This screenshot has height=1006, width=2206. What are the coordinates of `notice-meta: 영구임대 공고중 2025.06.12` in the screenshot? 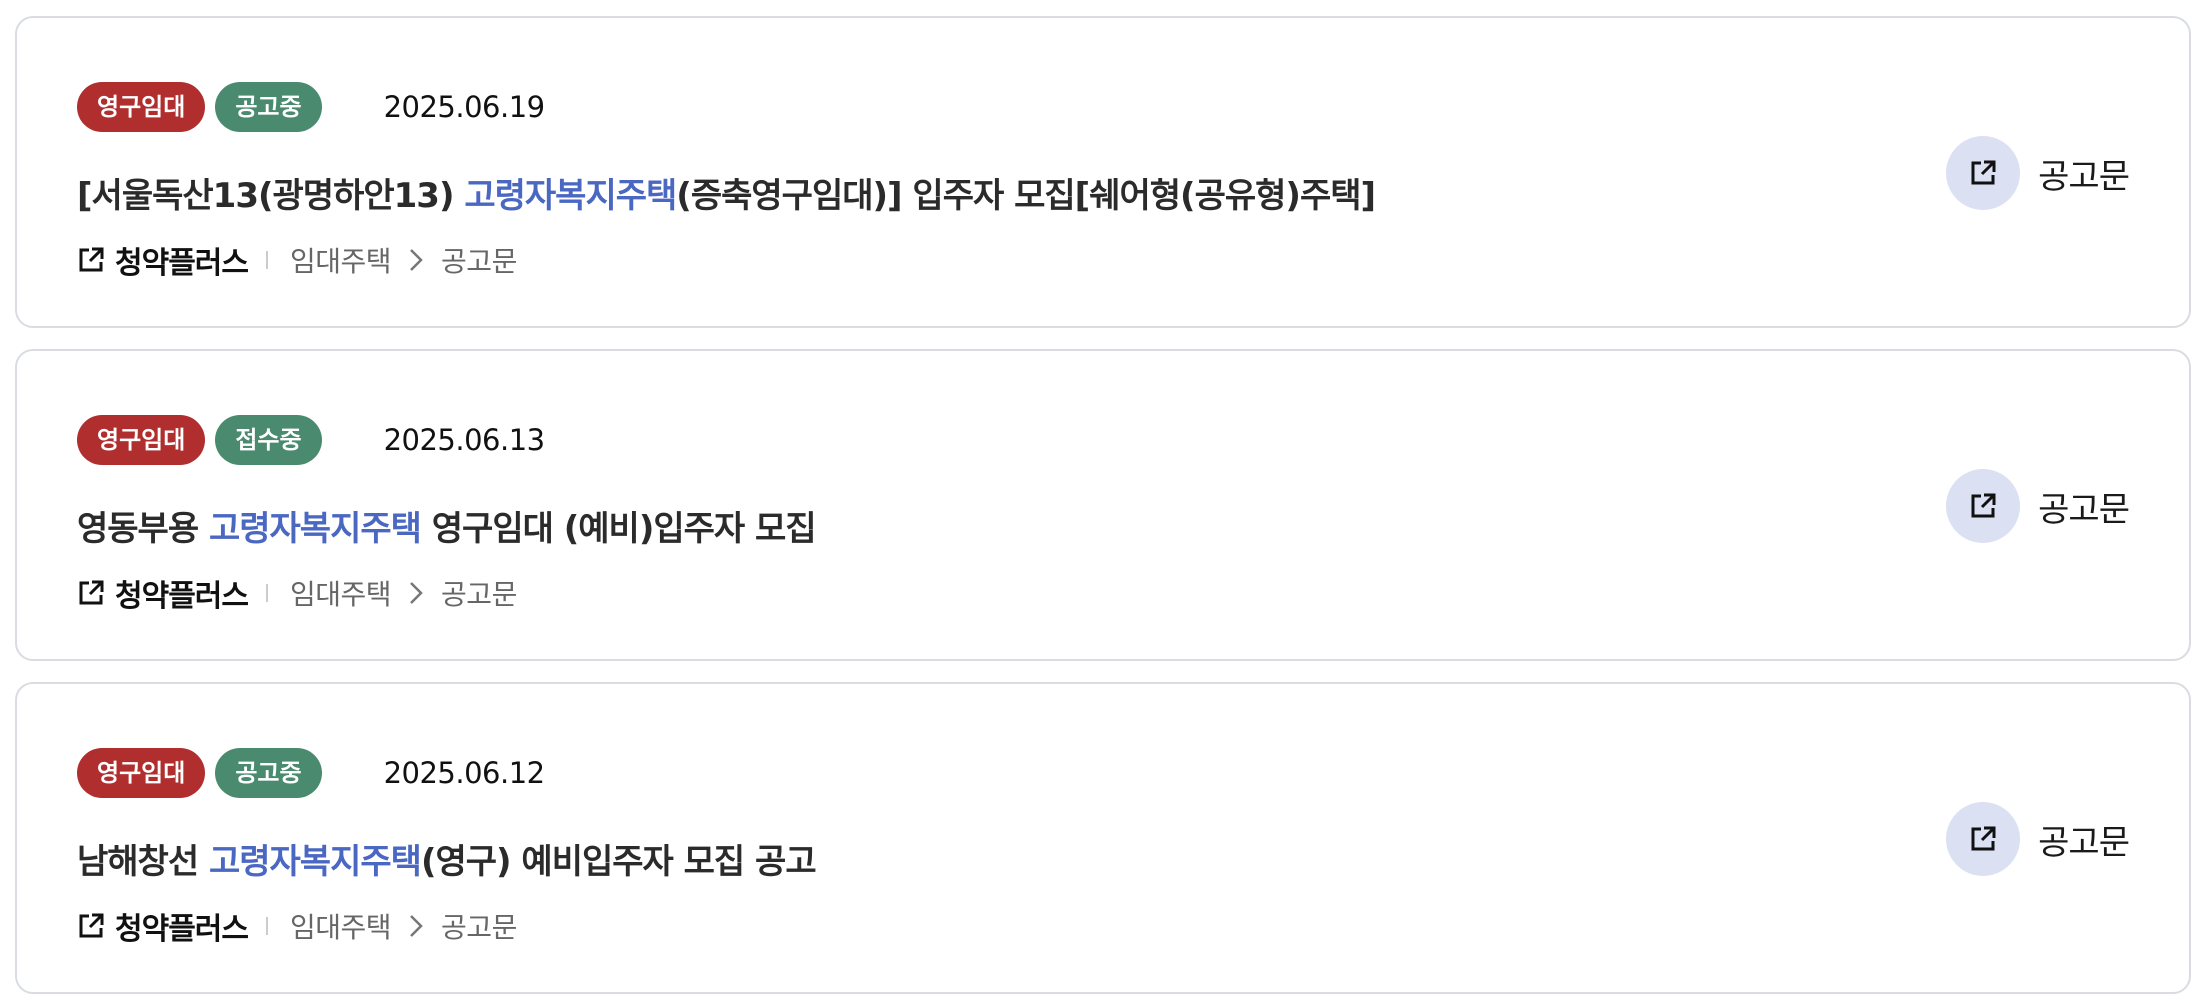 It's located at (311, 773).